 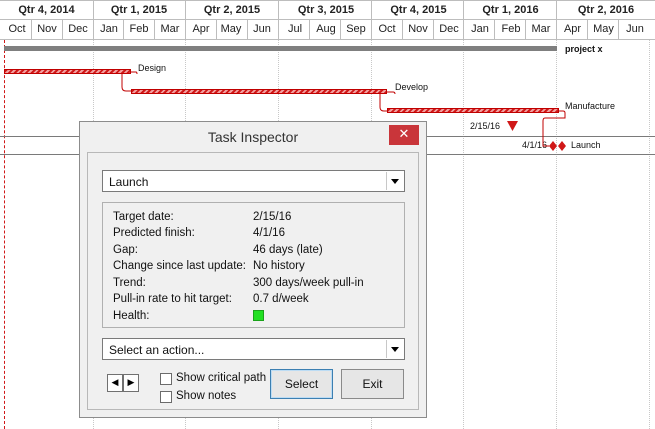 What do you see at coordinates (172, 299) in the screenshot?
I see `field-label: Pull-in rate to hit target:` at bounding box center [172, 299].